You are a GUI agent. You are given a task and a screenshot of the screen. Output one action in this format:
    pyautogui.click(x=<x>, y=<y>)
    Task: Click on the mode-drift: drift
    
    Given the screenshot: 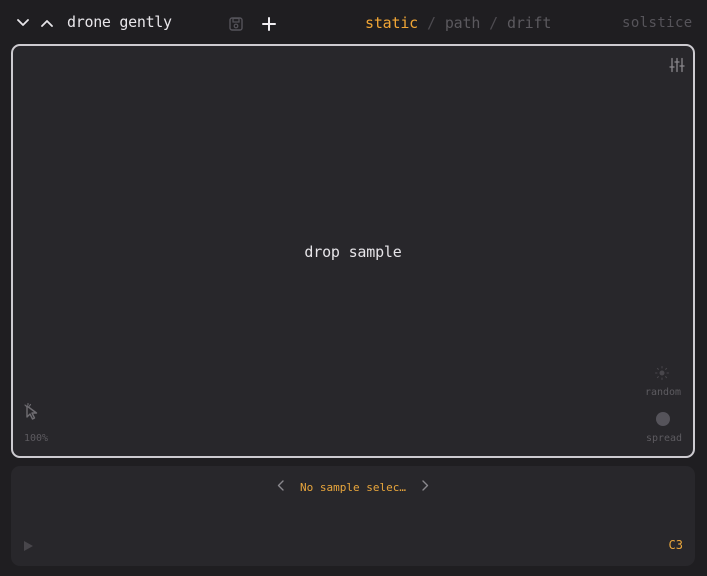 What is the action you would take?
    pyautogui.click(x=529, y=23)
    